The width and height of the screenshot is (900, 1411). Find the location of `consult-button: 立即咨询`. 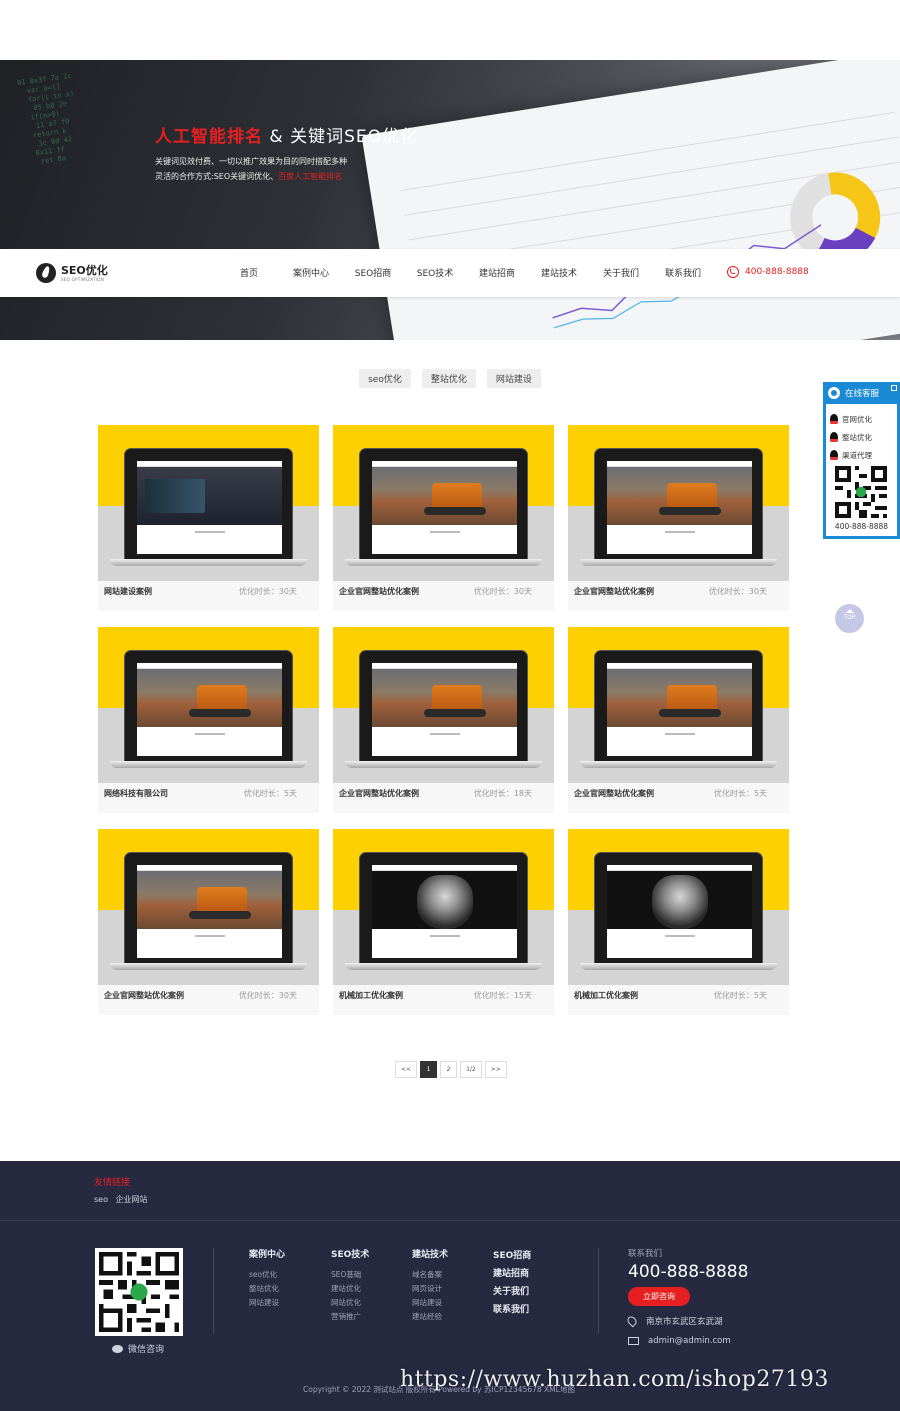

consult-button: 立即咨询 is located at coordinates (659, 1296).